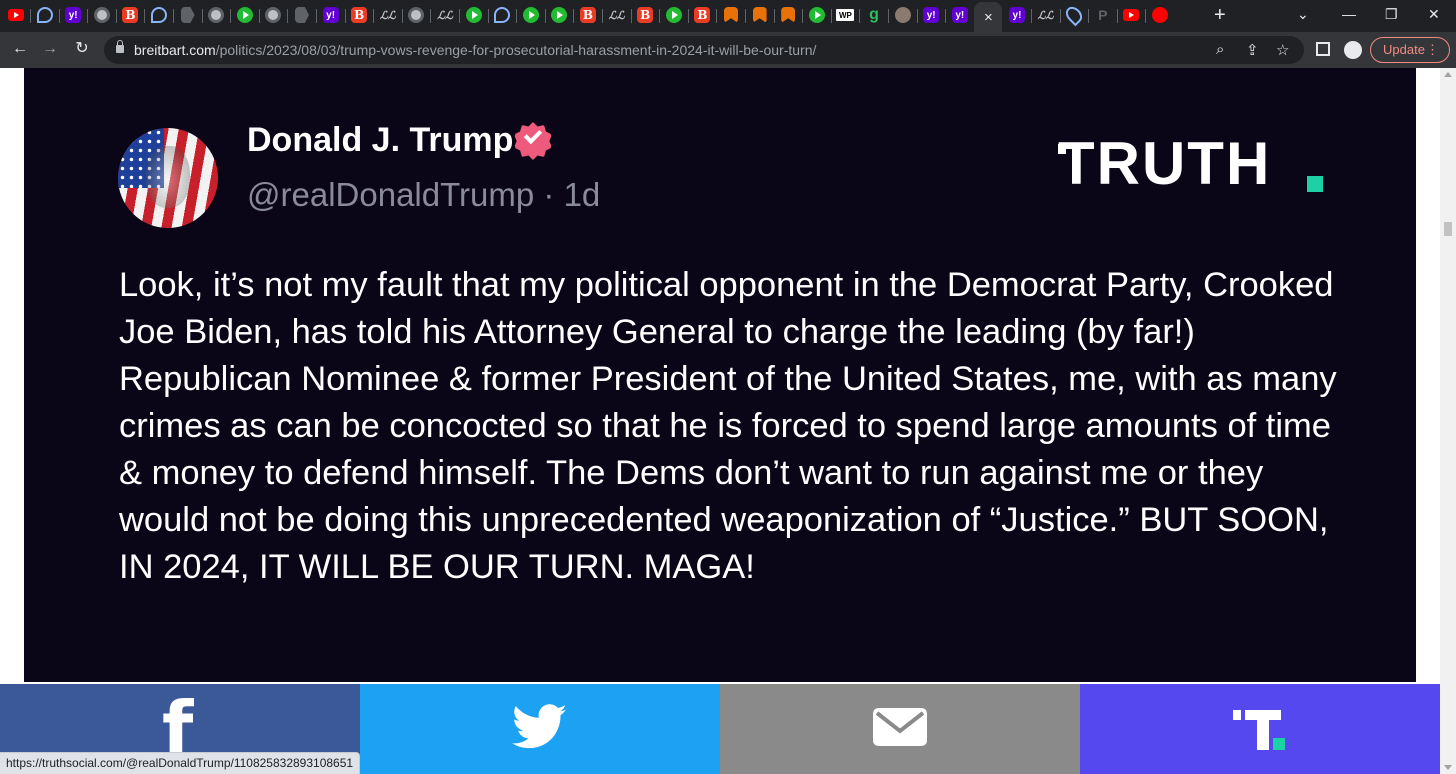 The height and width of the screenshot is (774, 1456). Describe the element at coordinates (1391, 14) in the screenshot. I see `restore-icon: ❐` at that location.